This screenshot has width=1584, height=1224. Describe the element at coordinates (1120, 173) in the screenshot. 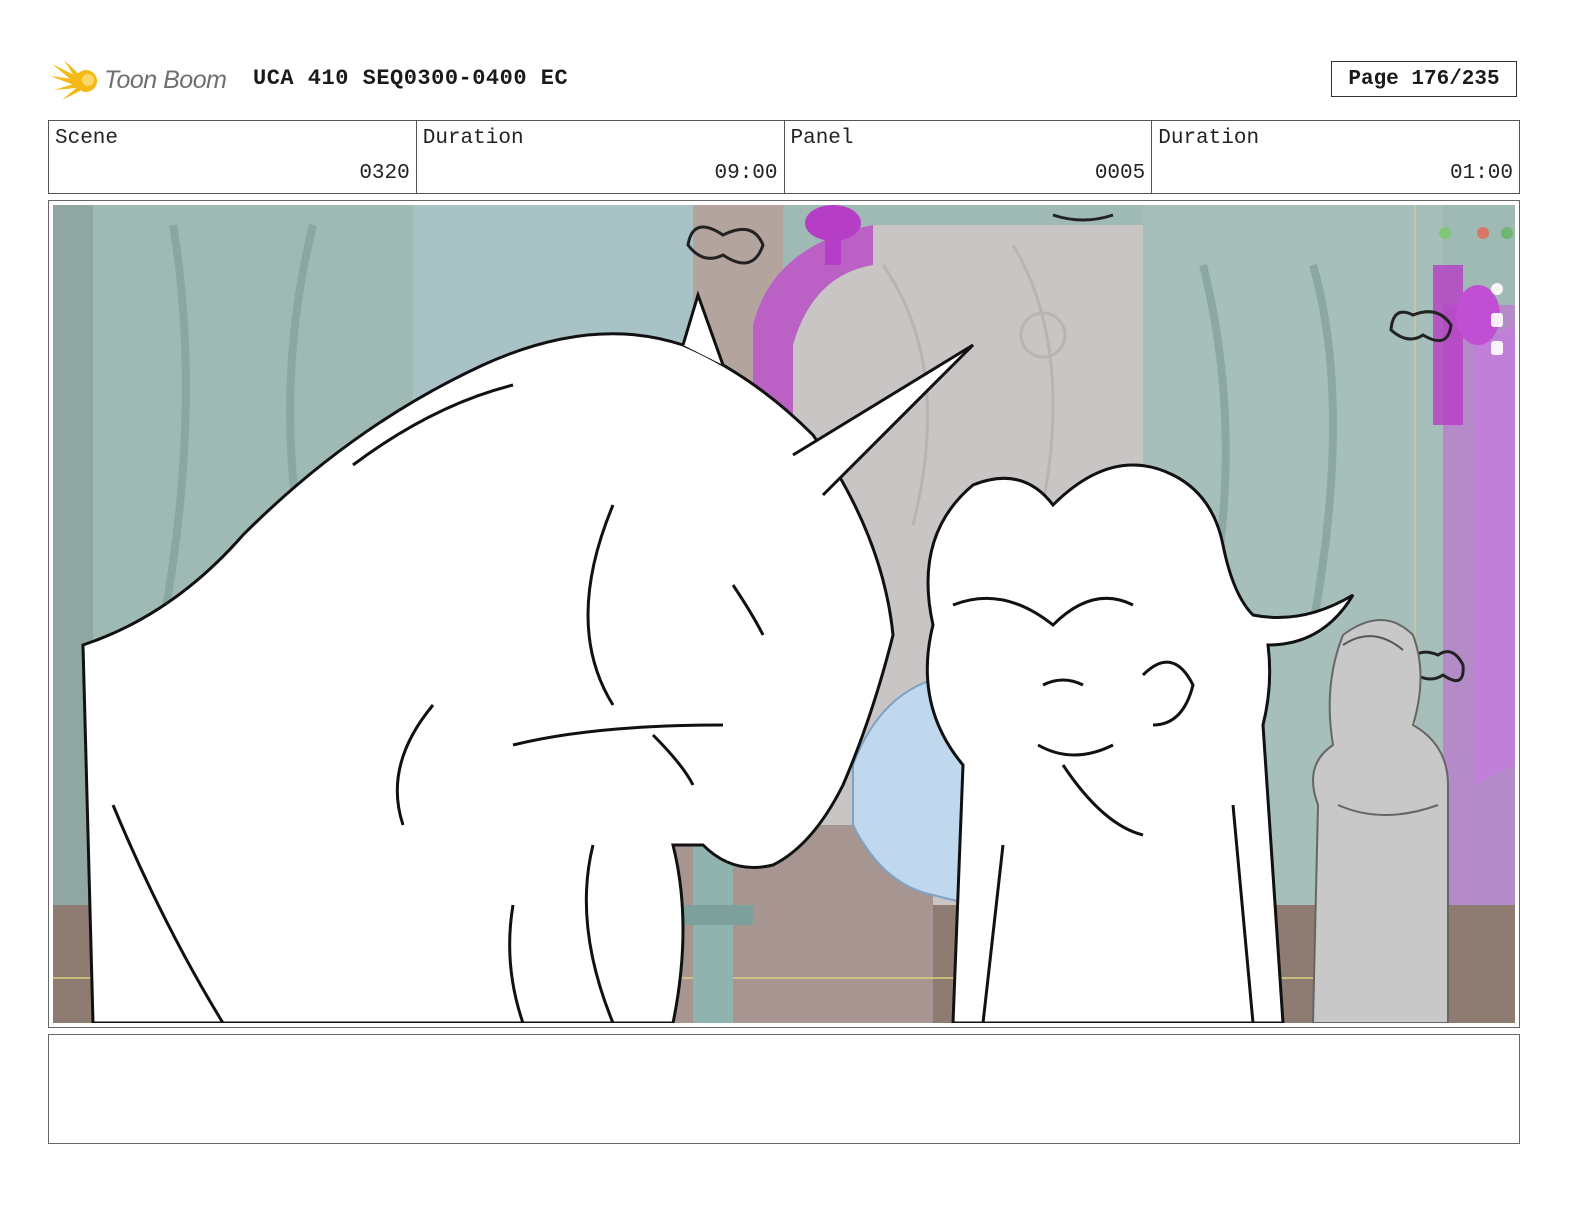

I see `panel-value: 0005` at that location.